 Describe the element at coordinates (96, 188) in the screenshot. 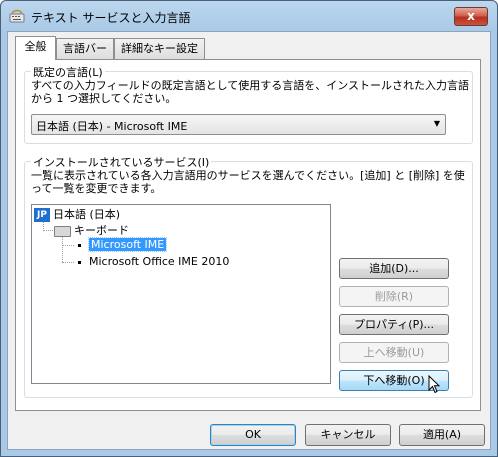

I see `installed-services-description-2: って一覧を変更できます。` at that location.